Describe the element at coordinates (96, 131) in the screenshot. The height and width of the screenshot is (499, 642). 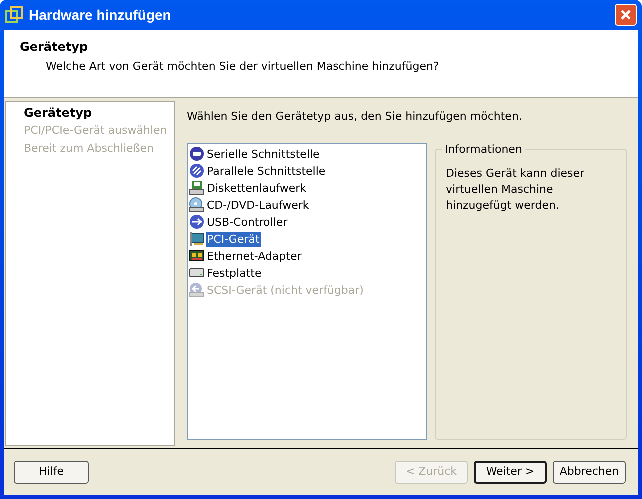
I see `wizard-step: PCI/PCIe-Gerät auswählen` at that location.